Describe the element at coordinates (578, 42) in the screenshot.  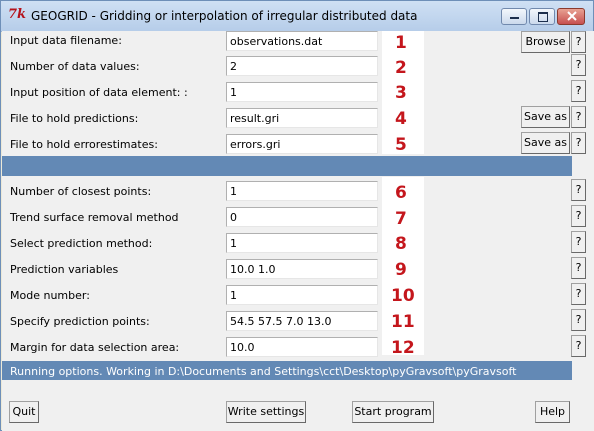
I see `help-button-1: ?` at that location.